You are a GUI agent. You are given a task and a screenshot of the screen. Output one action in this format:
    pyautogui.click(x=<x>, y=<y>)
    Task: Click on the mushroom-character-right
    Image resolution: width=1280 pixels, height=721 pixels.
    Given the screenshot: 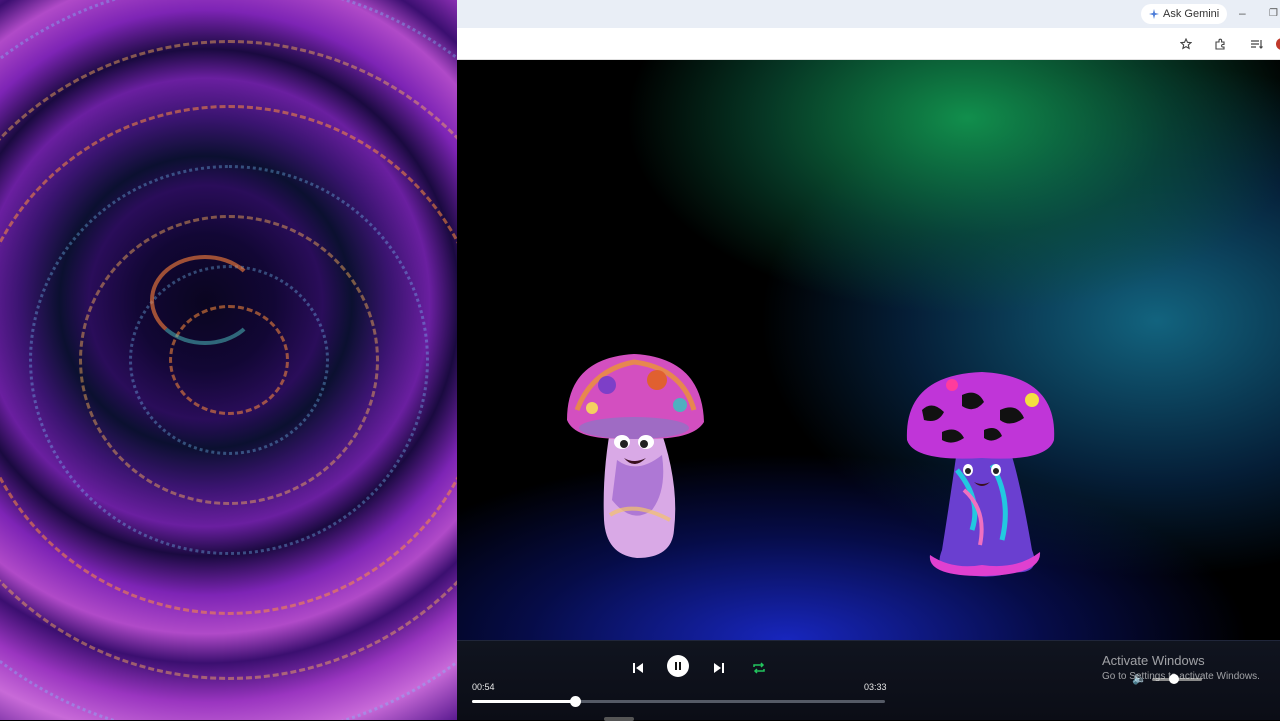 What is the action you would take?
    pyautogui.click(x=980, y=474)
    